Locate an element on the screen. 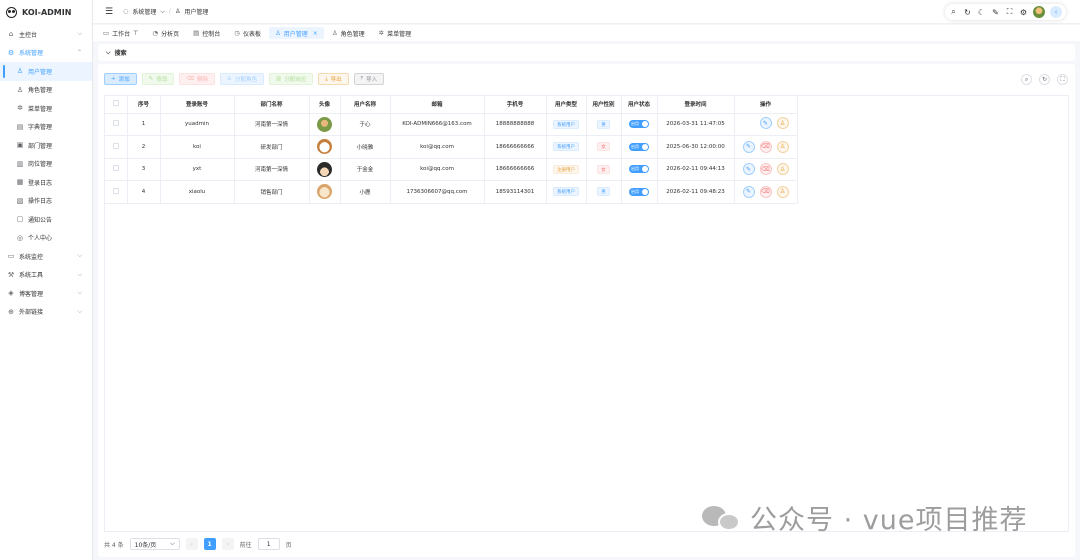 This screenshot has width=1080, height=560. close-icon: × is located at coordinates (315, 33).